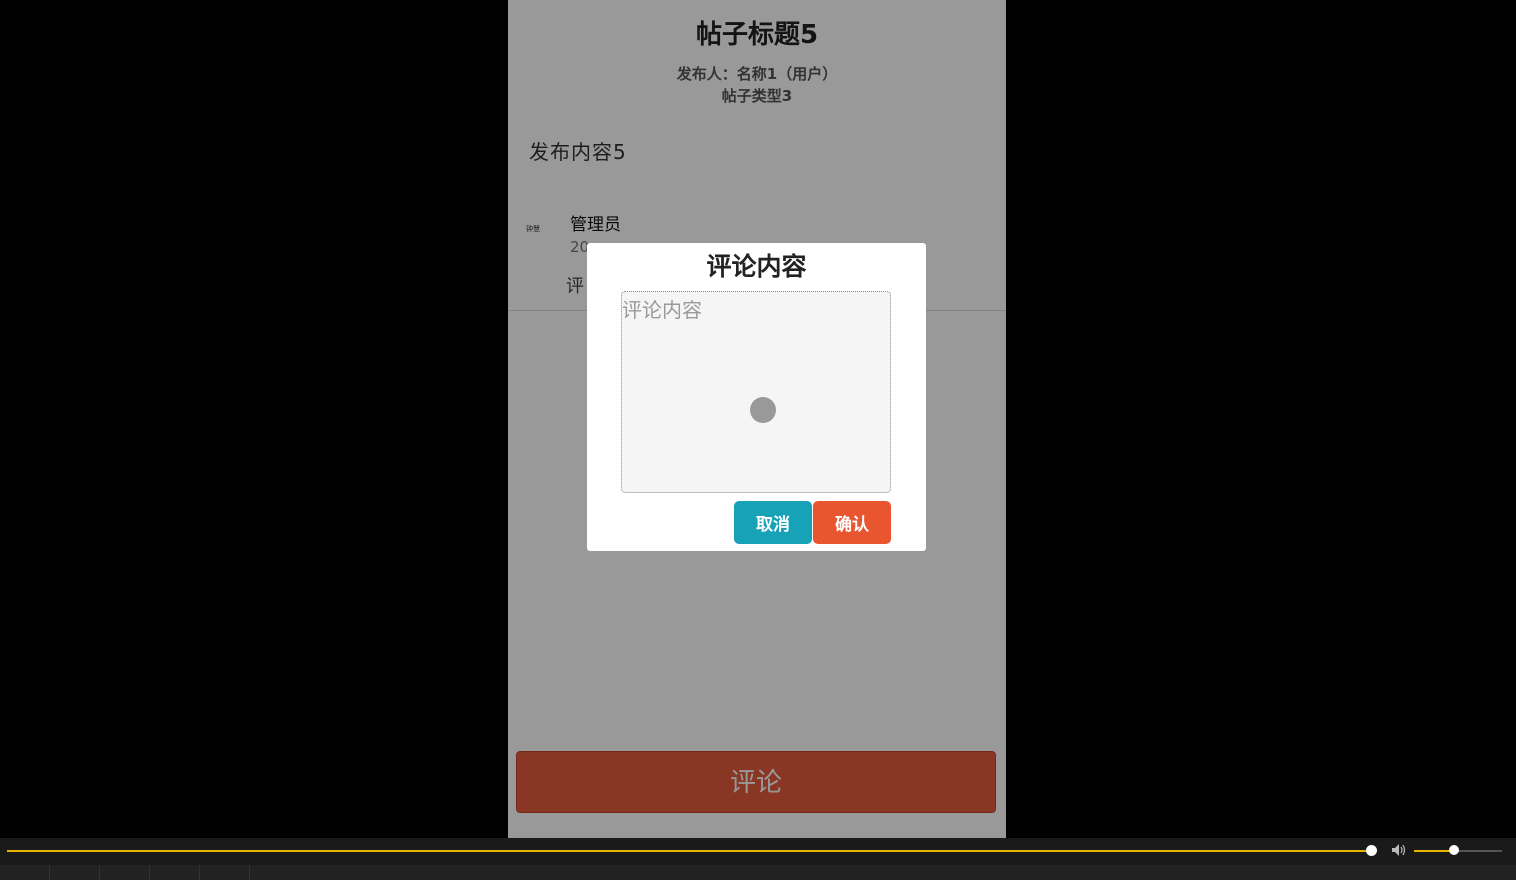 This screenshot has height=880, width=1516. I want to click on cancel-button: 取消, so click(773, 522).